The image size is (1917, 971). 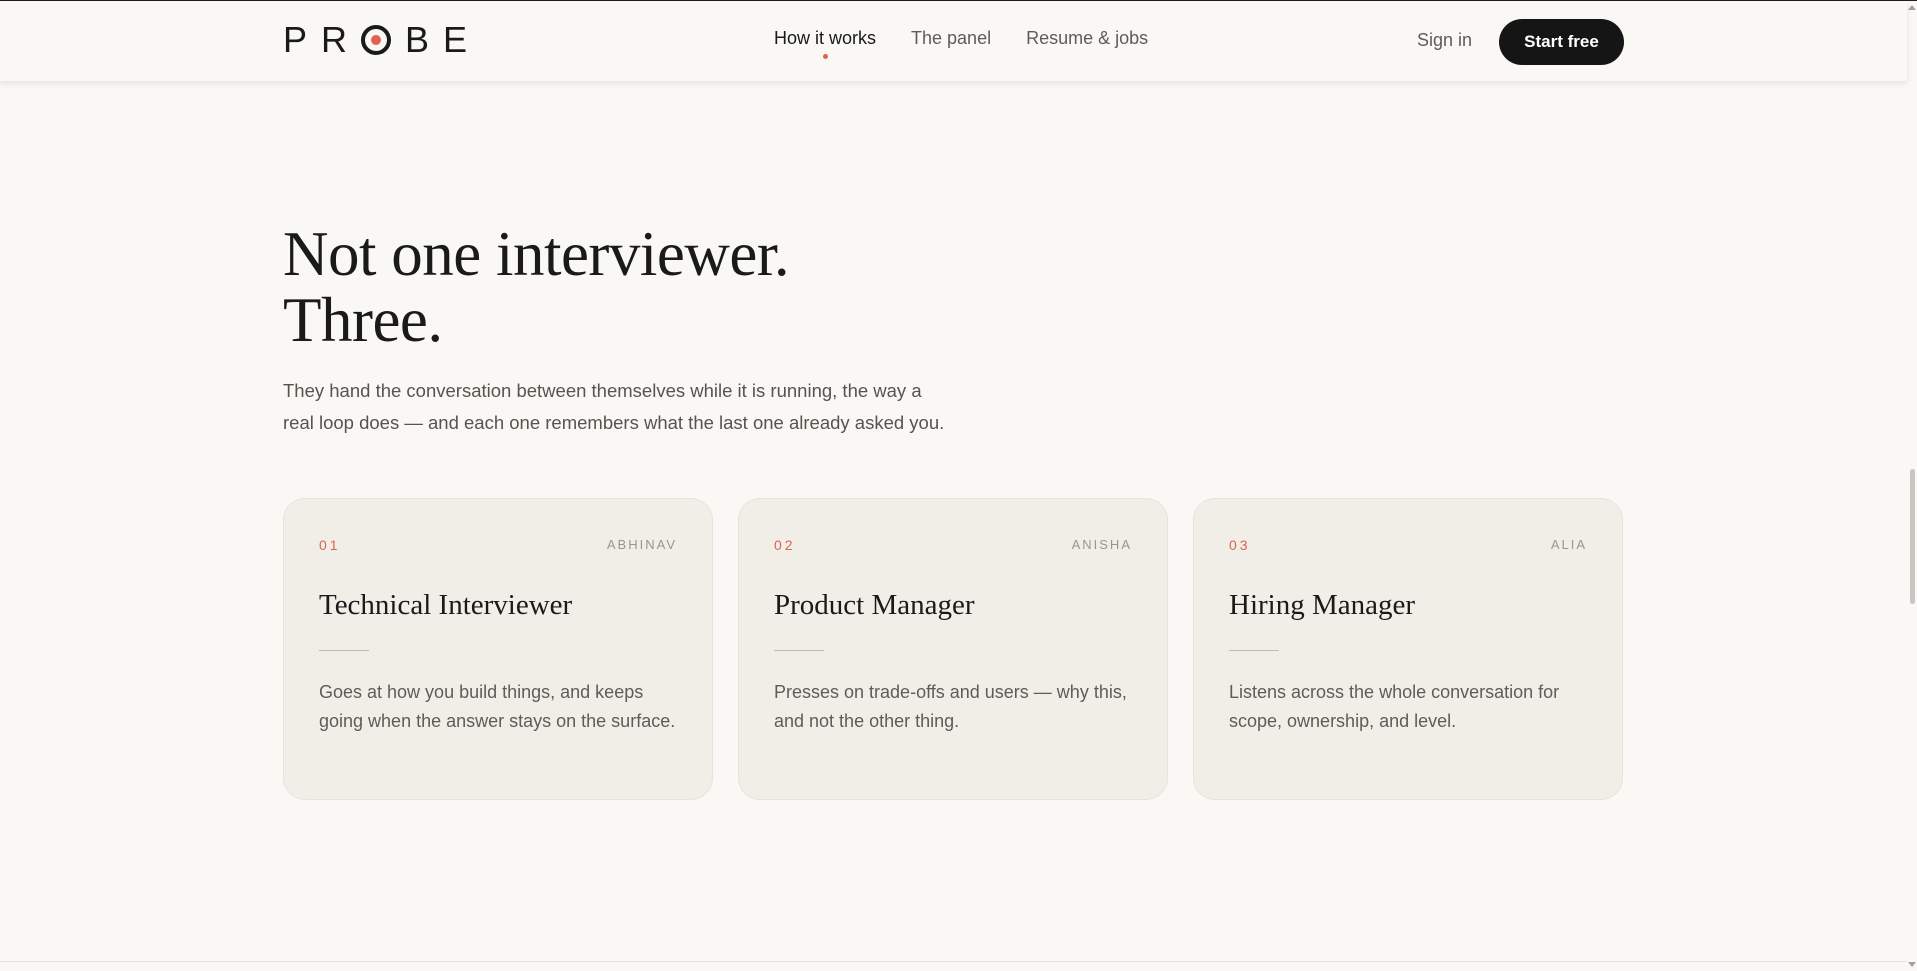 I want to click on nav-resume-jobs: Resume & jobs, so click(x=1087, y=38).